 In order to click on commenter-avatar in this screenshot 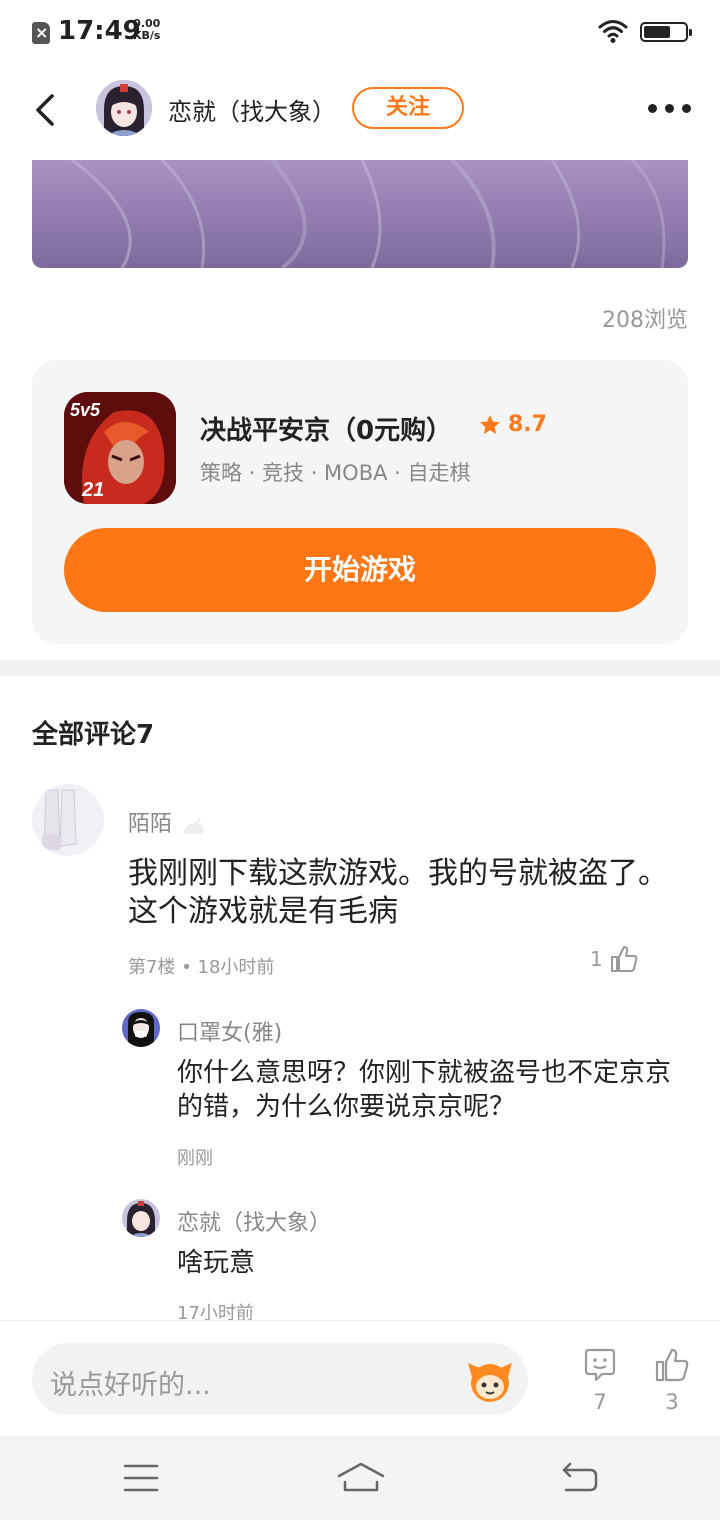, I will do `click(68, 820)`.